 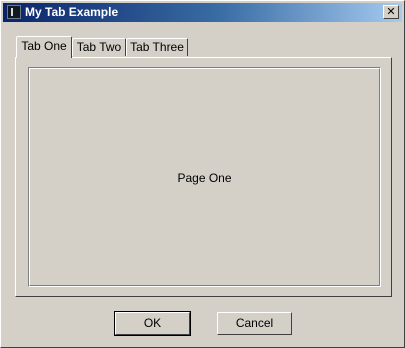 I want to click on tab-label: Tab One, so click(x=44, y=46).